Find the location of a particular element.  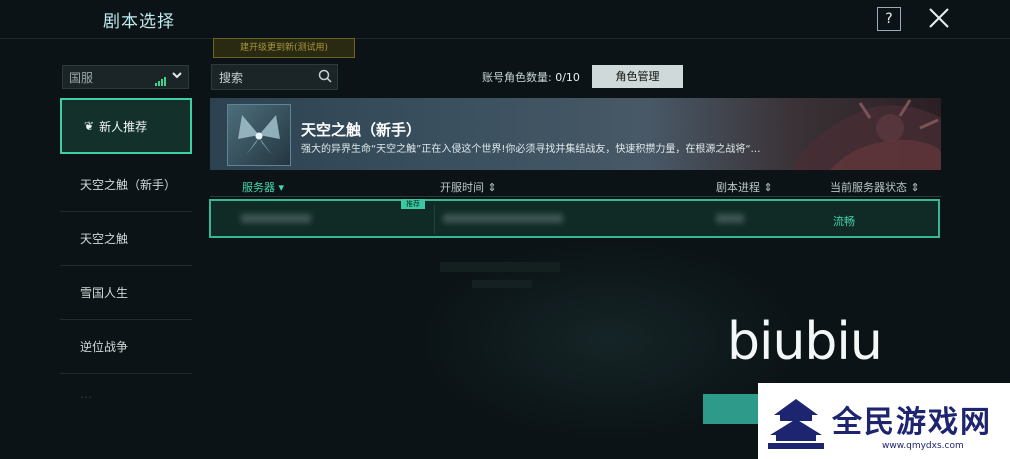

region-select: 国服 is located at coordinates (125, 77).